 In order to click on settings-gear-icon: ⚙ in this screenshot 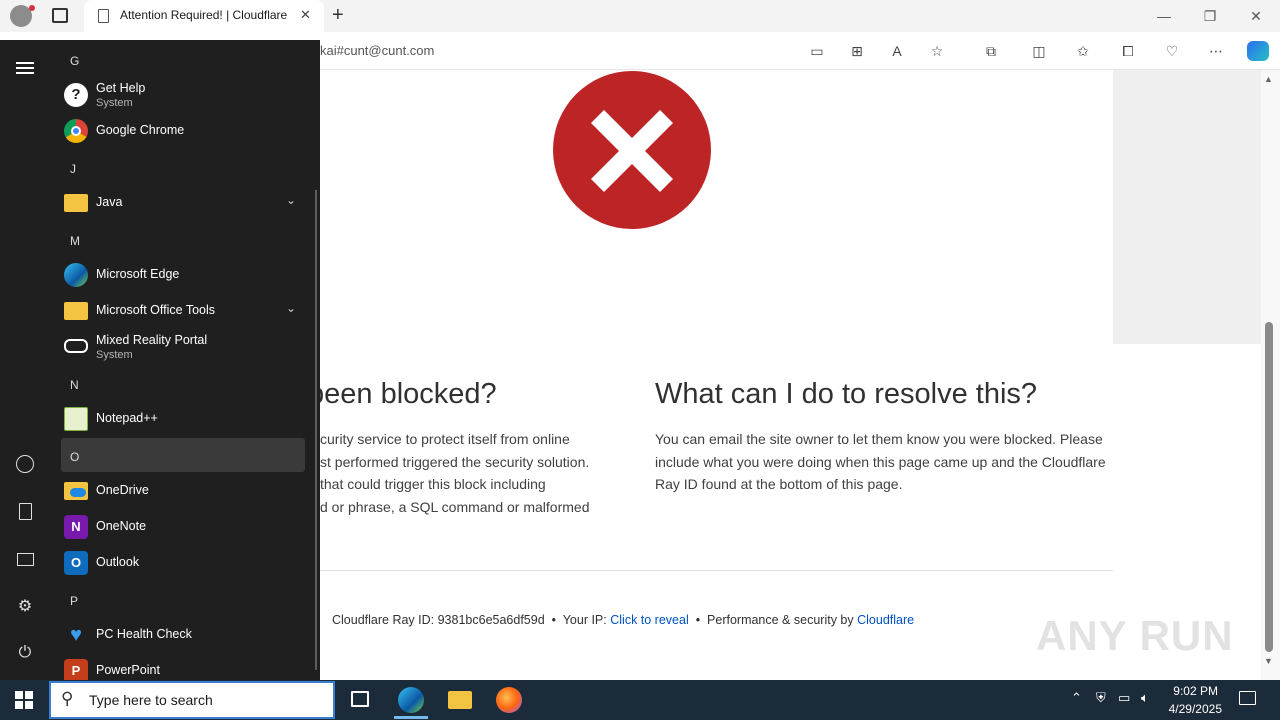, I will do `click(25, 608)`.